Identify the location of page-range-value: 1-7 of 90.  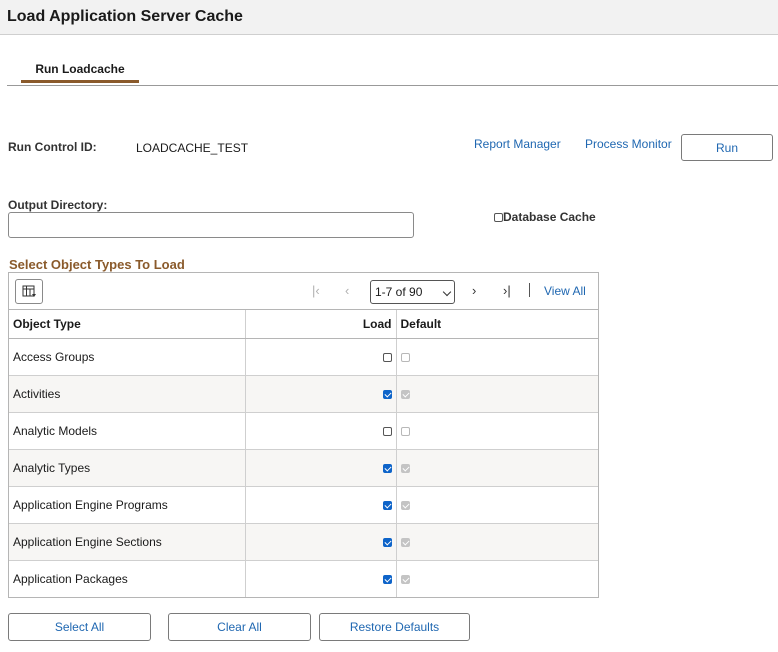
(399, 292).